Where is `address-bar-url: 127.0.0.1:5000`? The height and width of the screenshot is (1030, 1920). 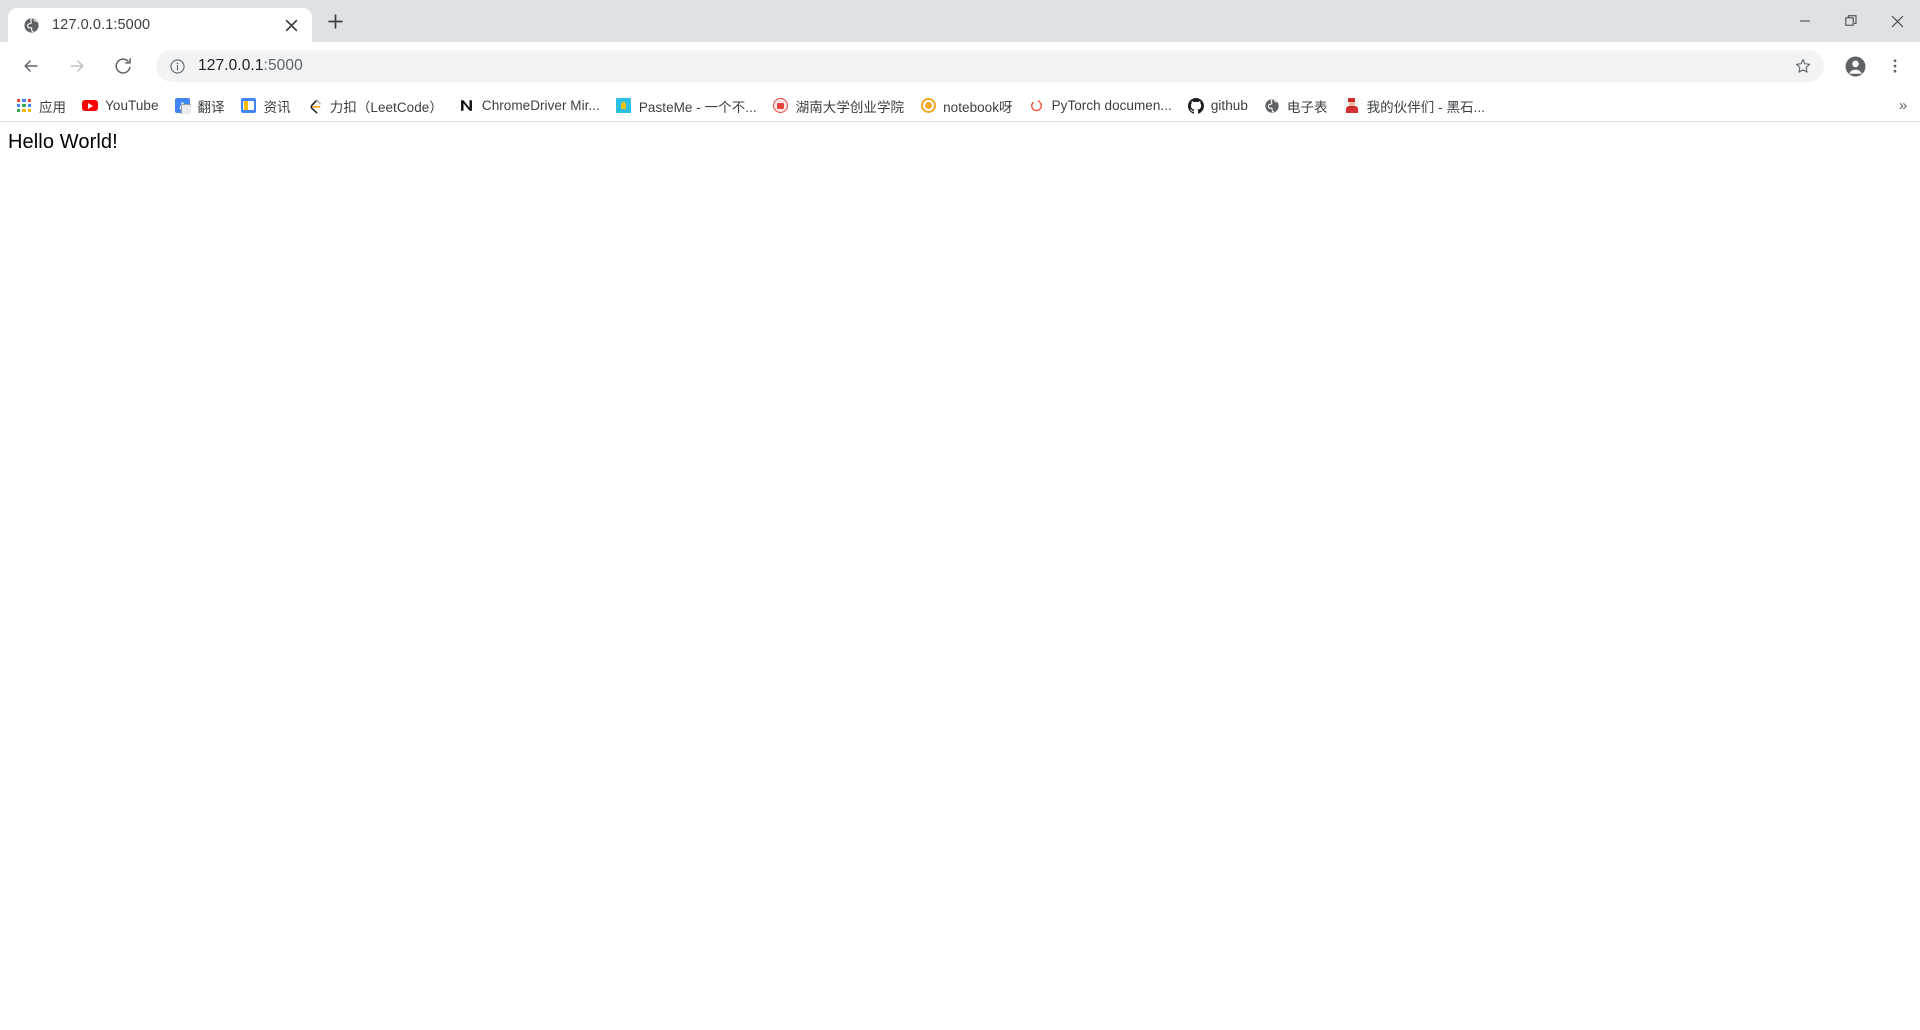
address-bar-url: 127.0.0.1:5000 is located at coordinates (993, 66).